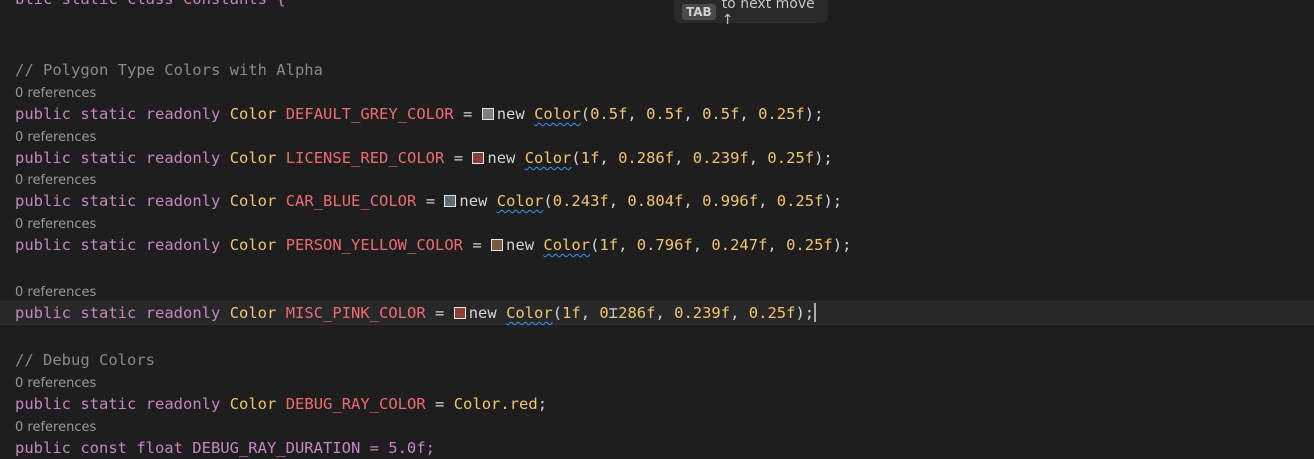 The width and height of the screenshot is (1314, 459). I want to click on number: 0.243f, so click(580, 201).